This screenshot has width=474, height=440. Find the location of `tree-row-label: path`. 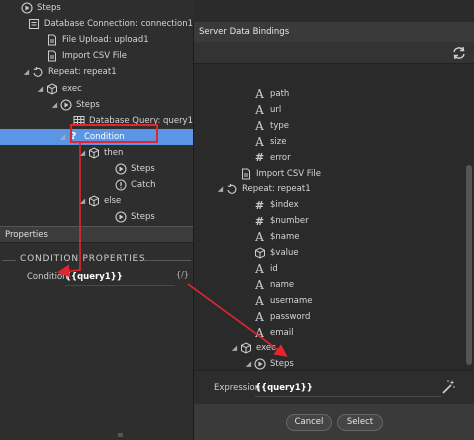

tree-row-label: path is located at coordinates (280, 94).